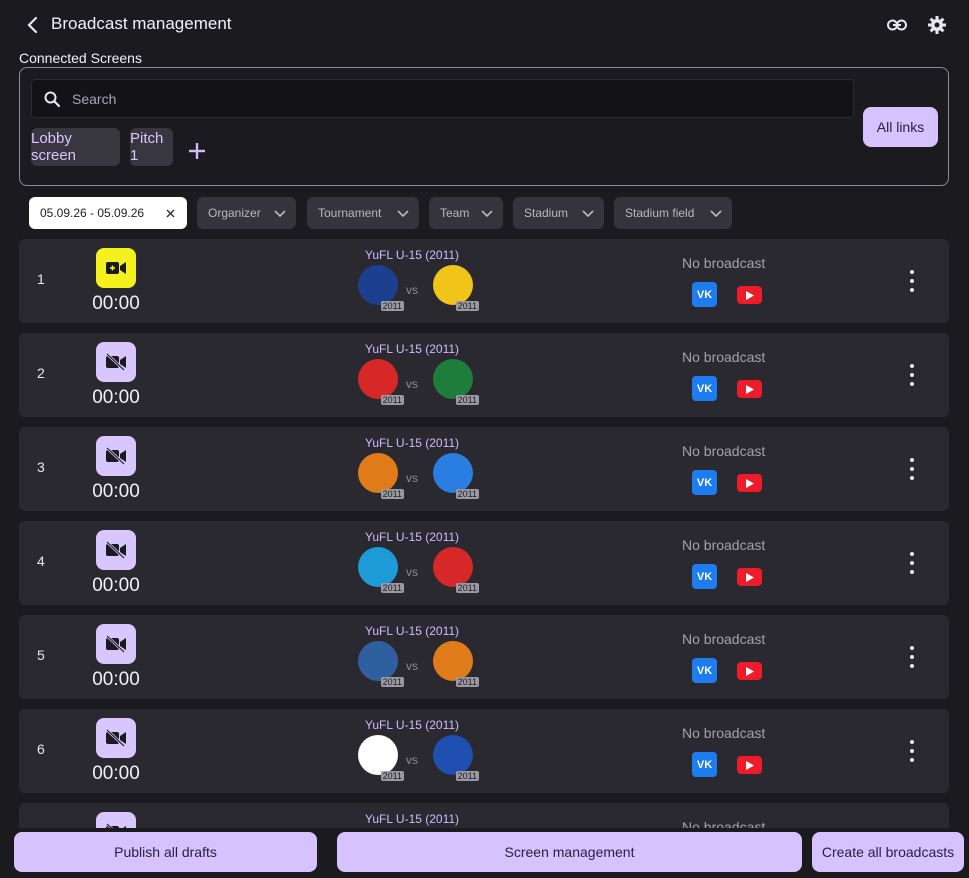  Describe the element at coordinates (151, 147) in the screenshot. I see `screen-chip-pitch: Pitch 1` at that location.